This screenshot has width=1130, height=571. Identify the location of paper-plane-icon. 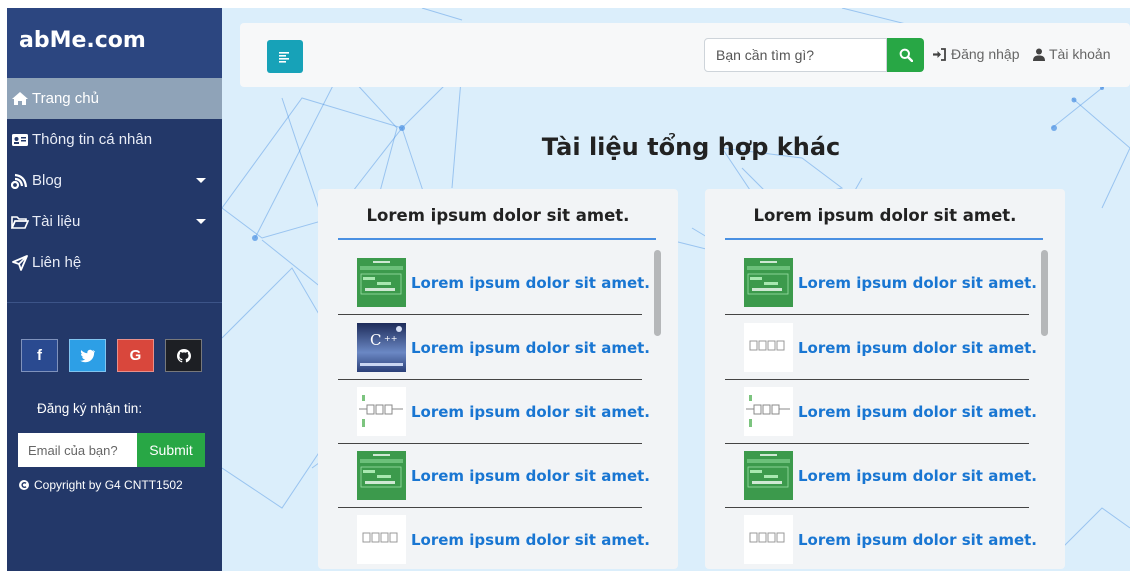
(20, 262).